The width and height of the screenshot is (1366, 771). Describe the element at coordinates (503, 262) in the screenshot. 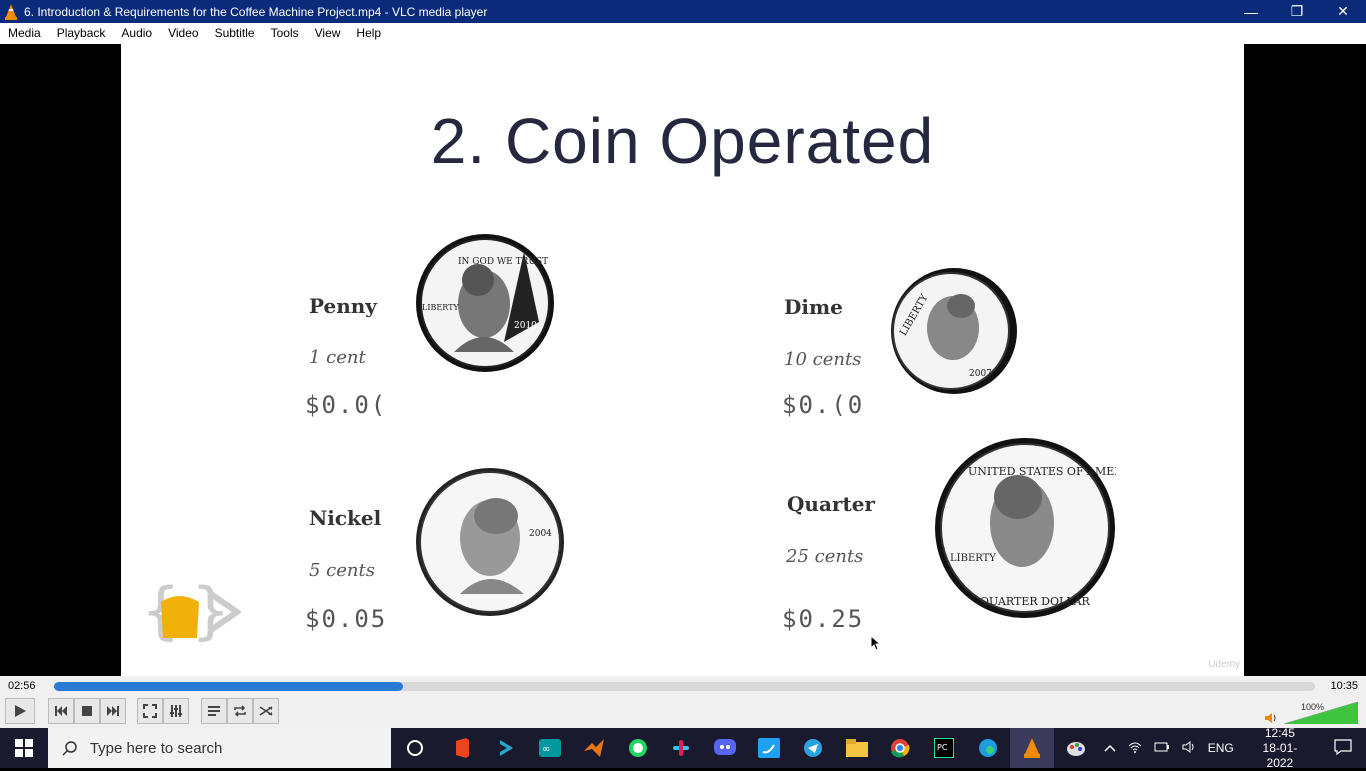

I see `penny-motto: IN GOD WE TRUST` at that location.